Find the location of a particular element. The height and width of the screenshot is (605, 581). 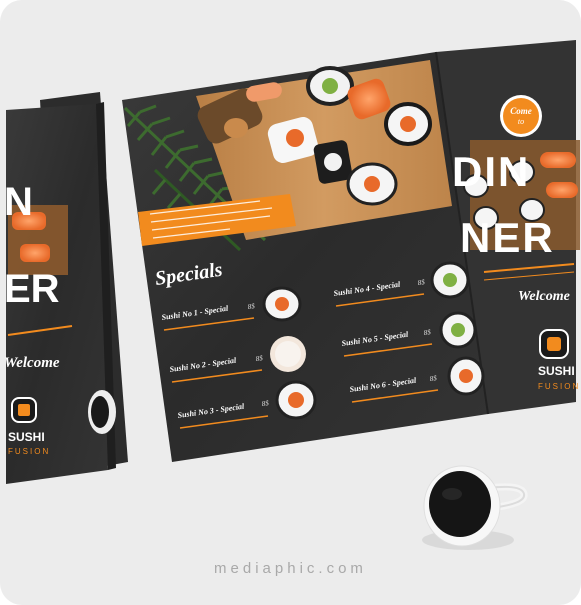

left-headline-line-2: ER is located at coordinates (32, 289).